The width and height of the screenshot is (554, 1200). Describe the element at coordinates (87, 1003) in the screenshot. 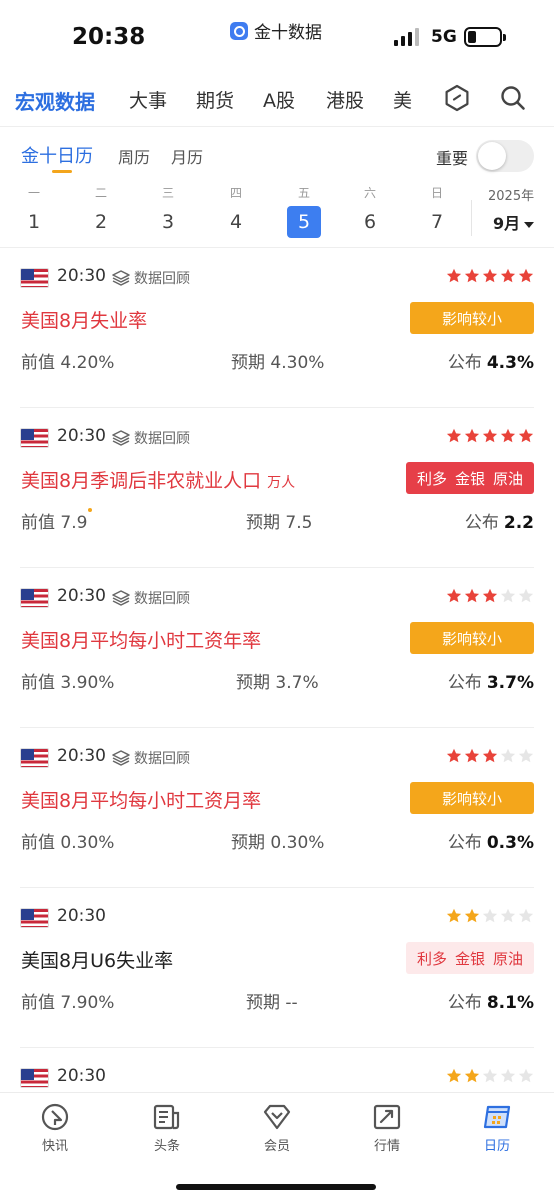

I see `previous-number: 7.90%` at that location.